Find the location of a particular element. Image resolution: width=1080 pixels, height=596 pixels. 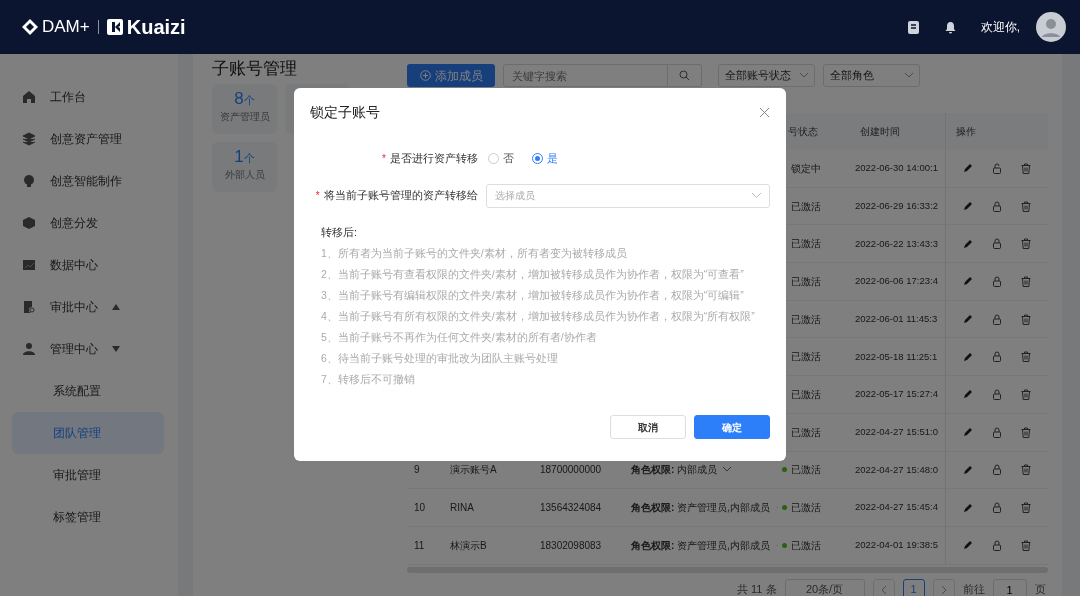

plus-circle-icon is located at coordinates (425, 75).